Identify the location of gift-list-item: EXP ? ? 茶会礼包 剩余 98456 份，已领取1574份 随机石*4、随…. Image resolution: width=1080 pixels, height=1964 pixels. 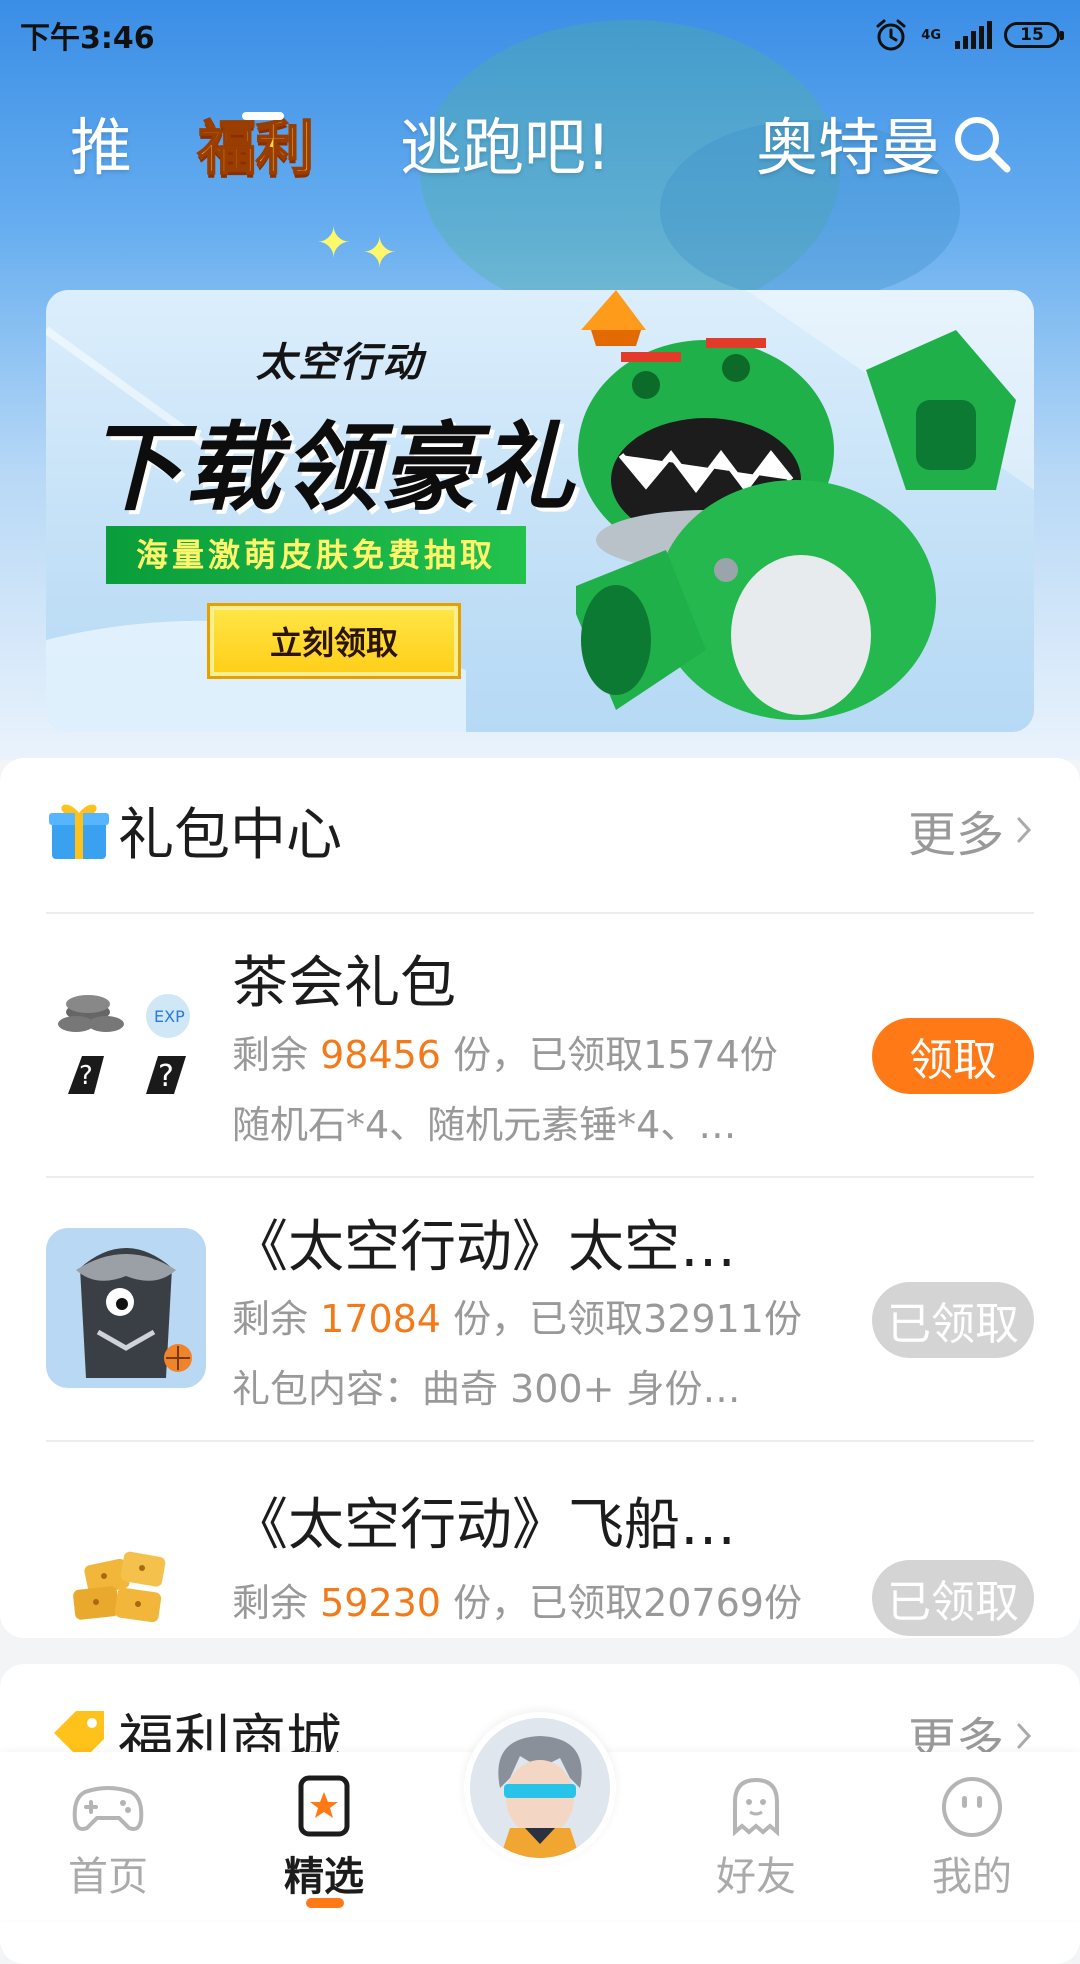
(540, 1045).